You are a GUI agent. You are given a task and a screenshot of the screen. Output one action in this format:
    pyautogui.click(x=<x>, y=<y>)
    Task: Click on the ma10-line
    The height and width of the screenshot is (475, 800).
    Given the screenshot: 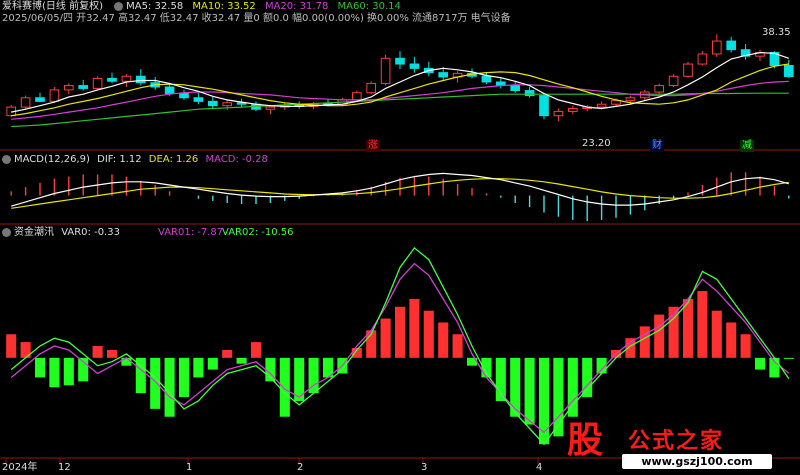 What is the action you would take?
    pyautogui.click(x=400, y=90)
    